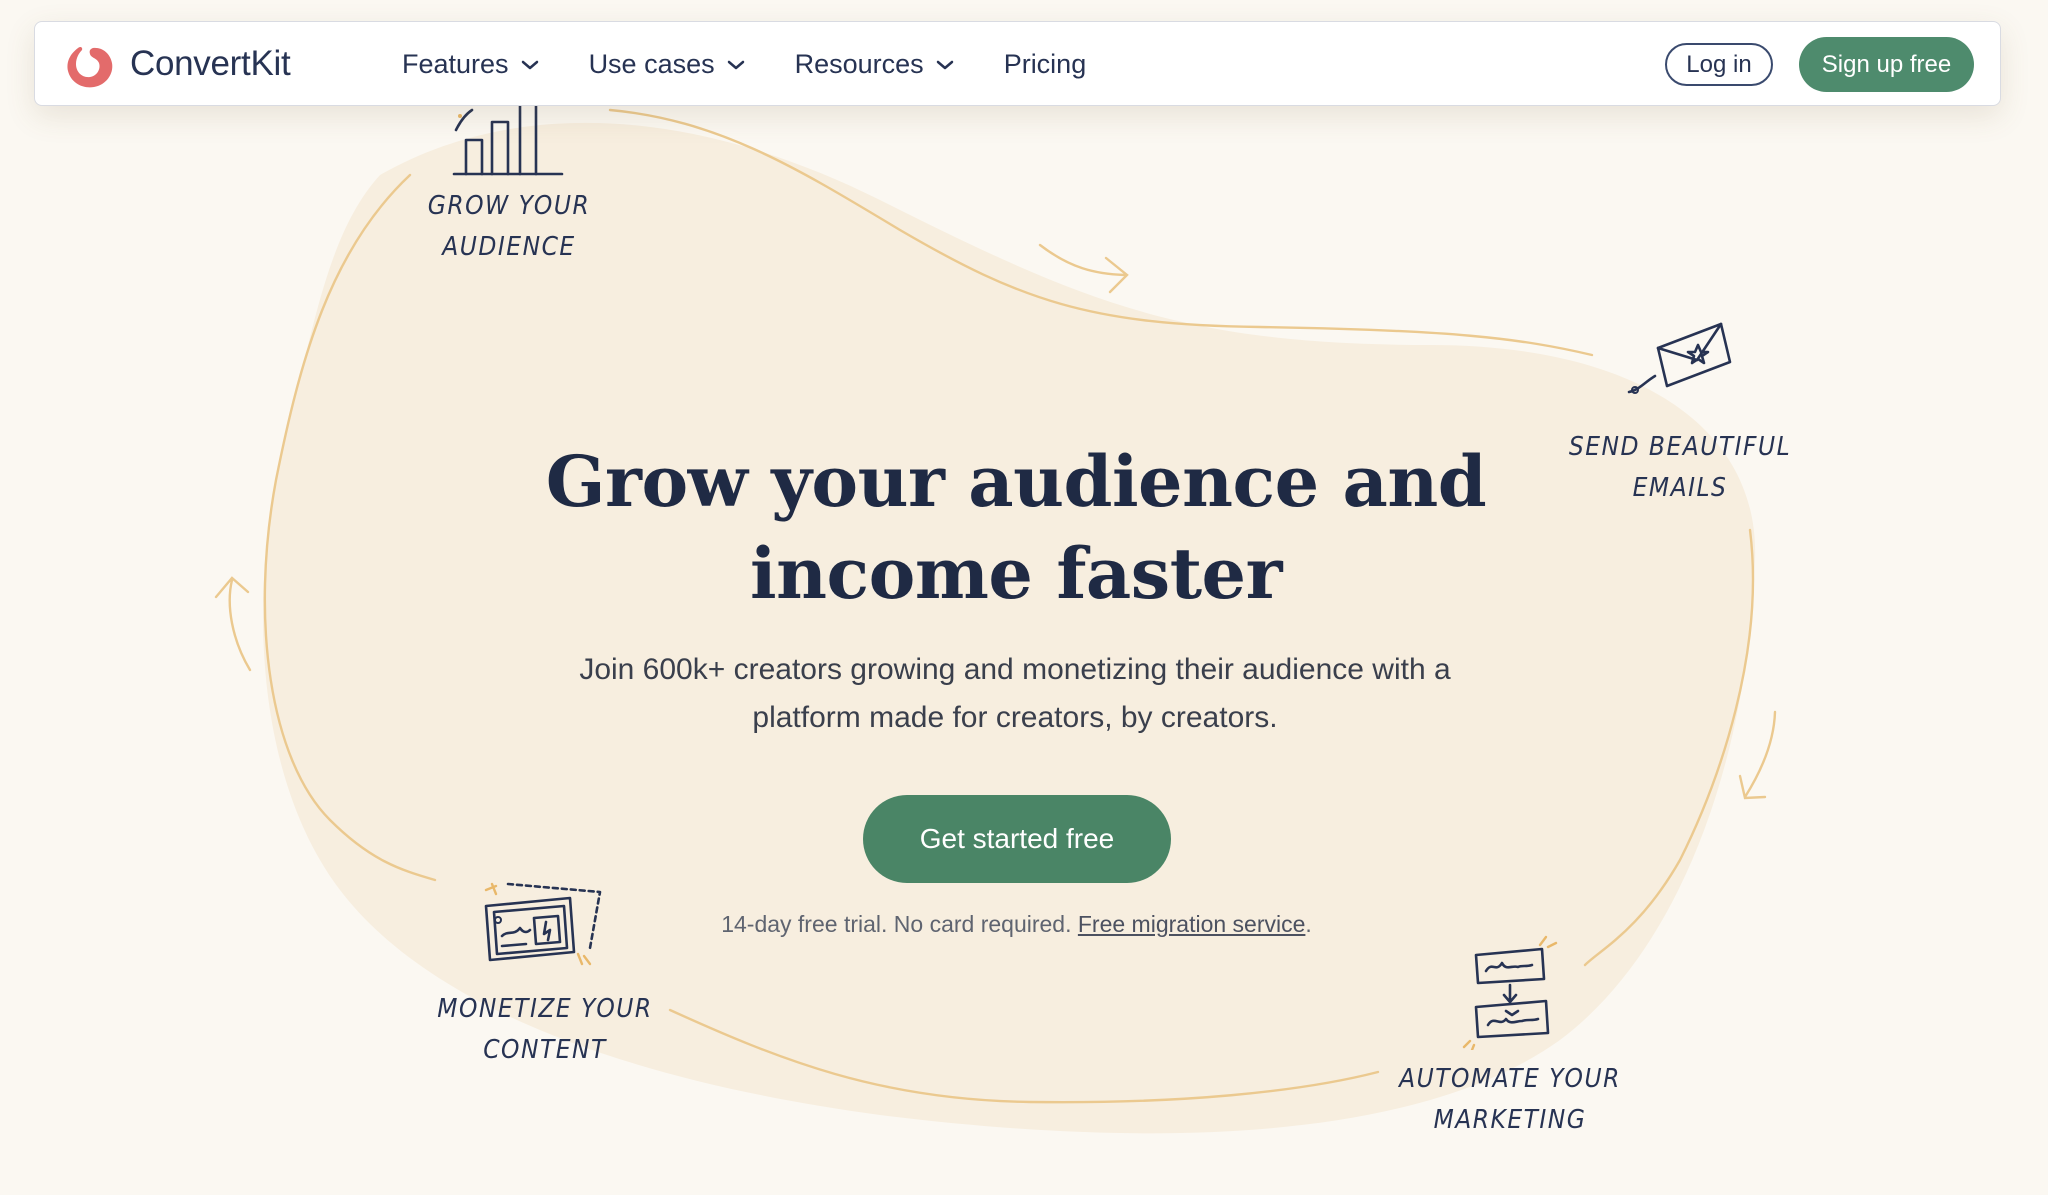 The image size is (2048, 1195). Describe the element at coordinates (545, 1009) in the screenshot. I see `feature-label-line: MONETIZE YOUR` at that location.